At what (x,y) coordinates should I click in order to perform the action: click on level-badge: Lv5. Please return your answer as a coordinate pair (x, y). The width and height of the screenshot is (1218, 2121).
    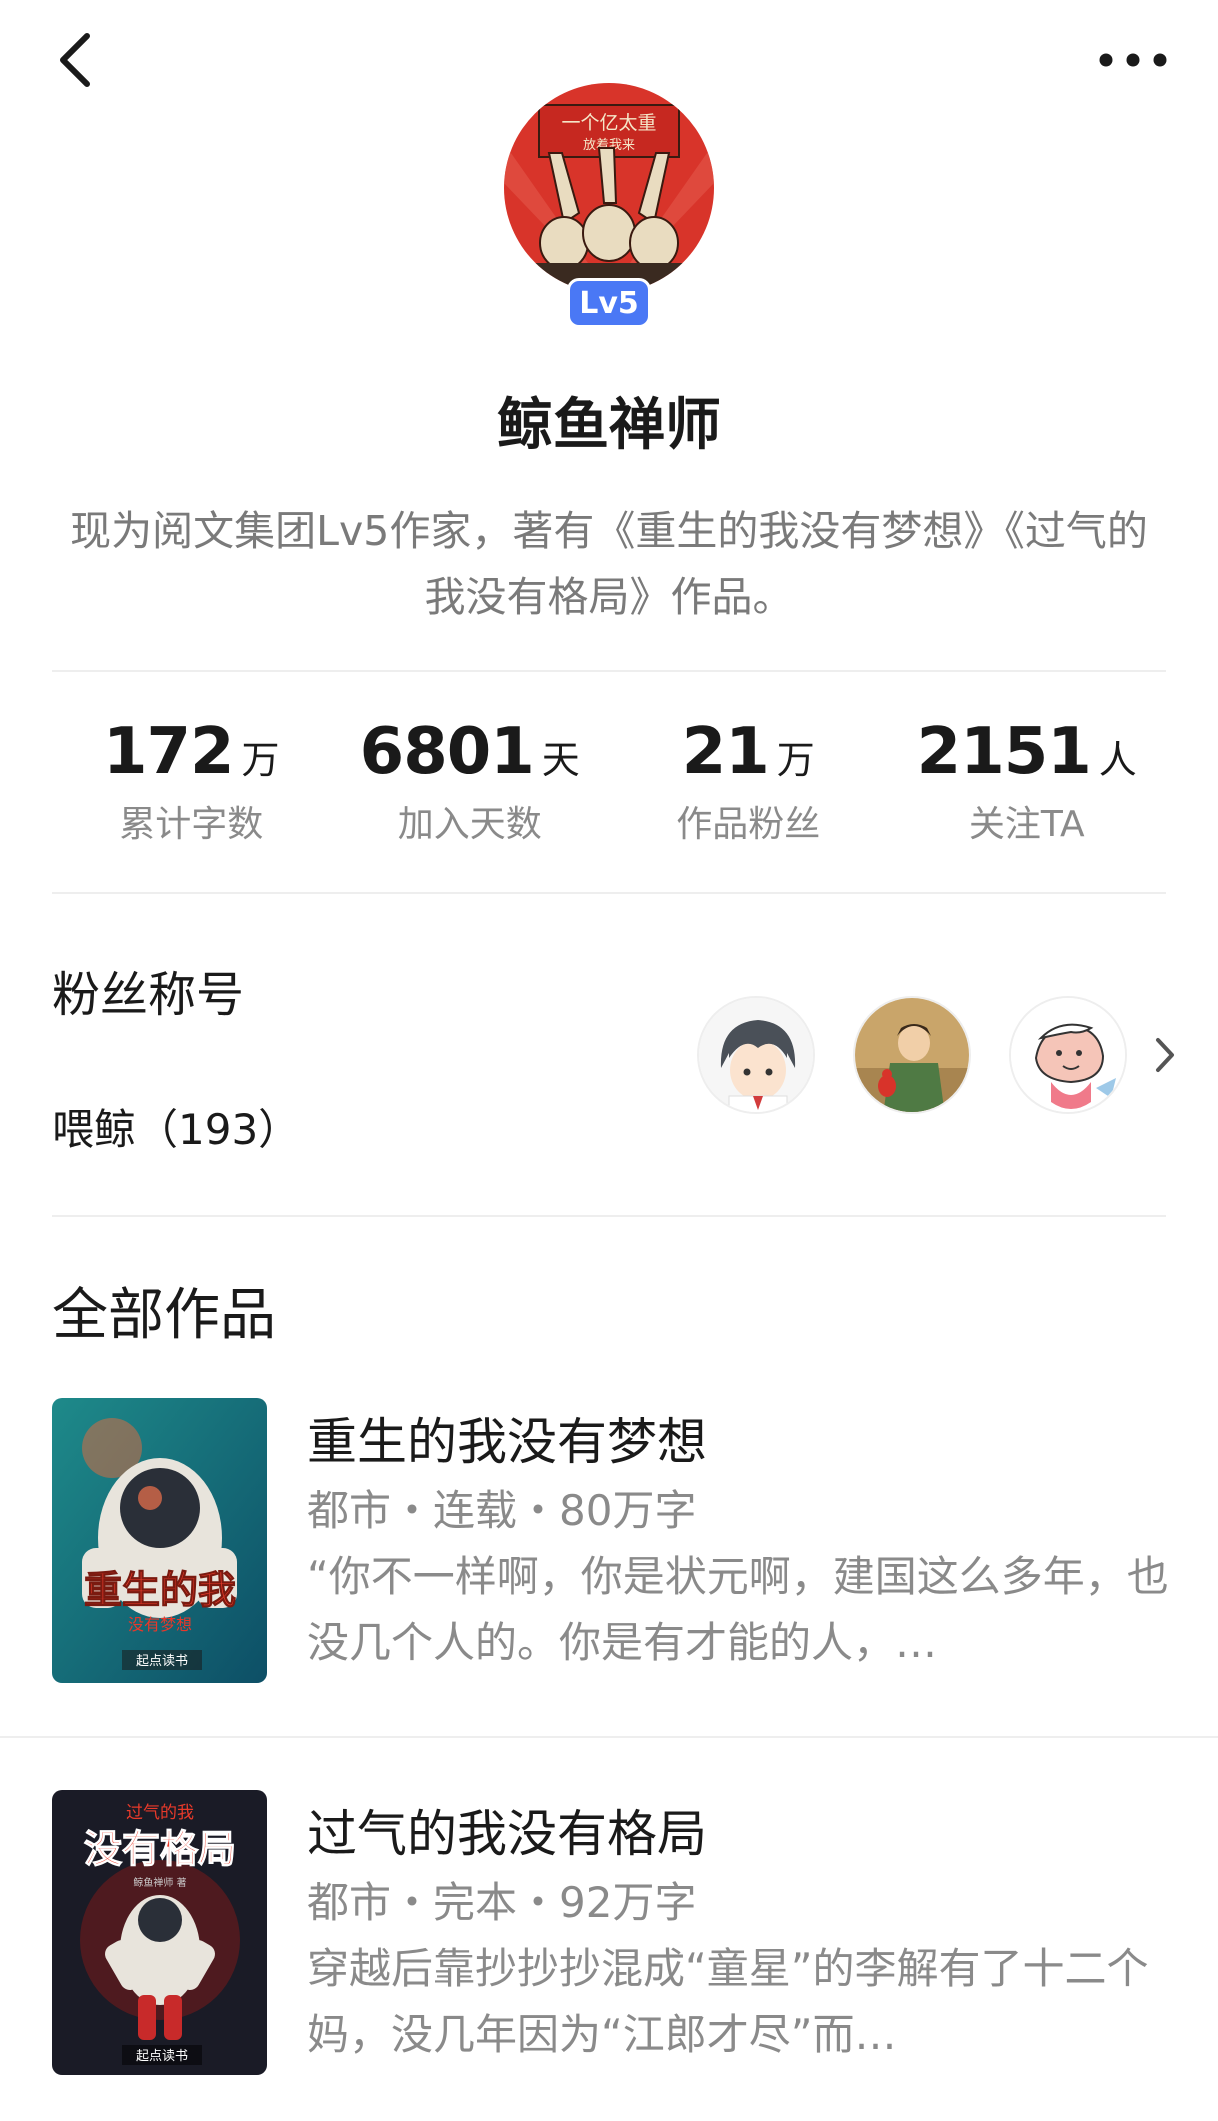
    Looking at the image, I should click on (609, 303).